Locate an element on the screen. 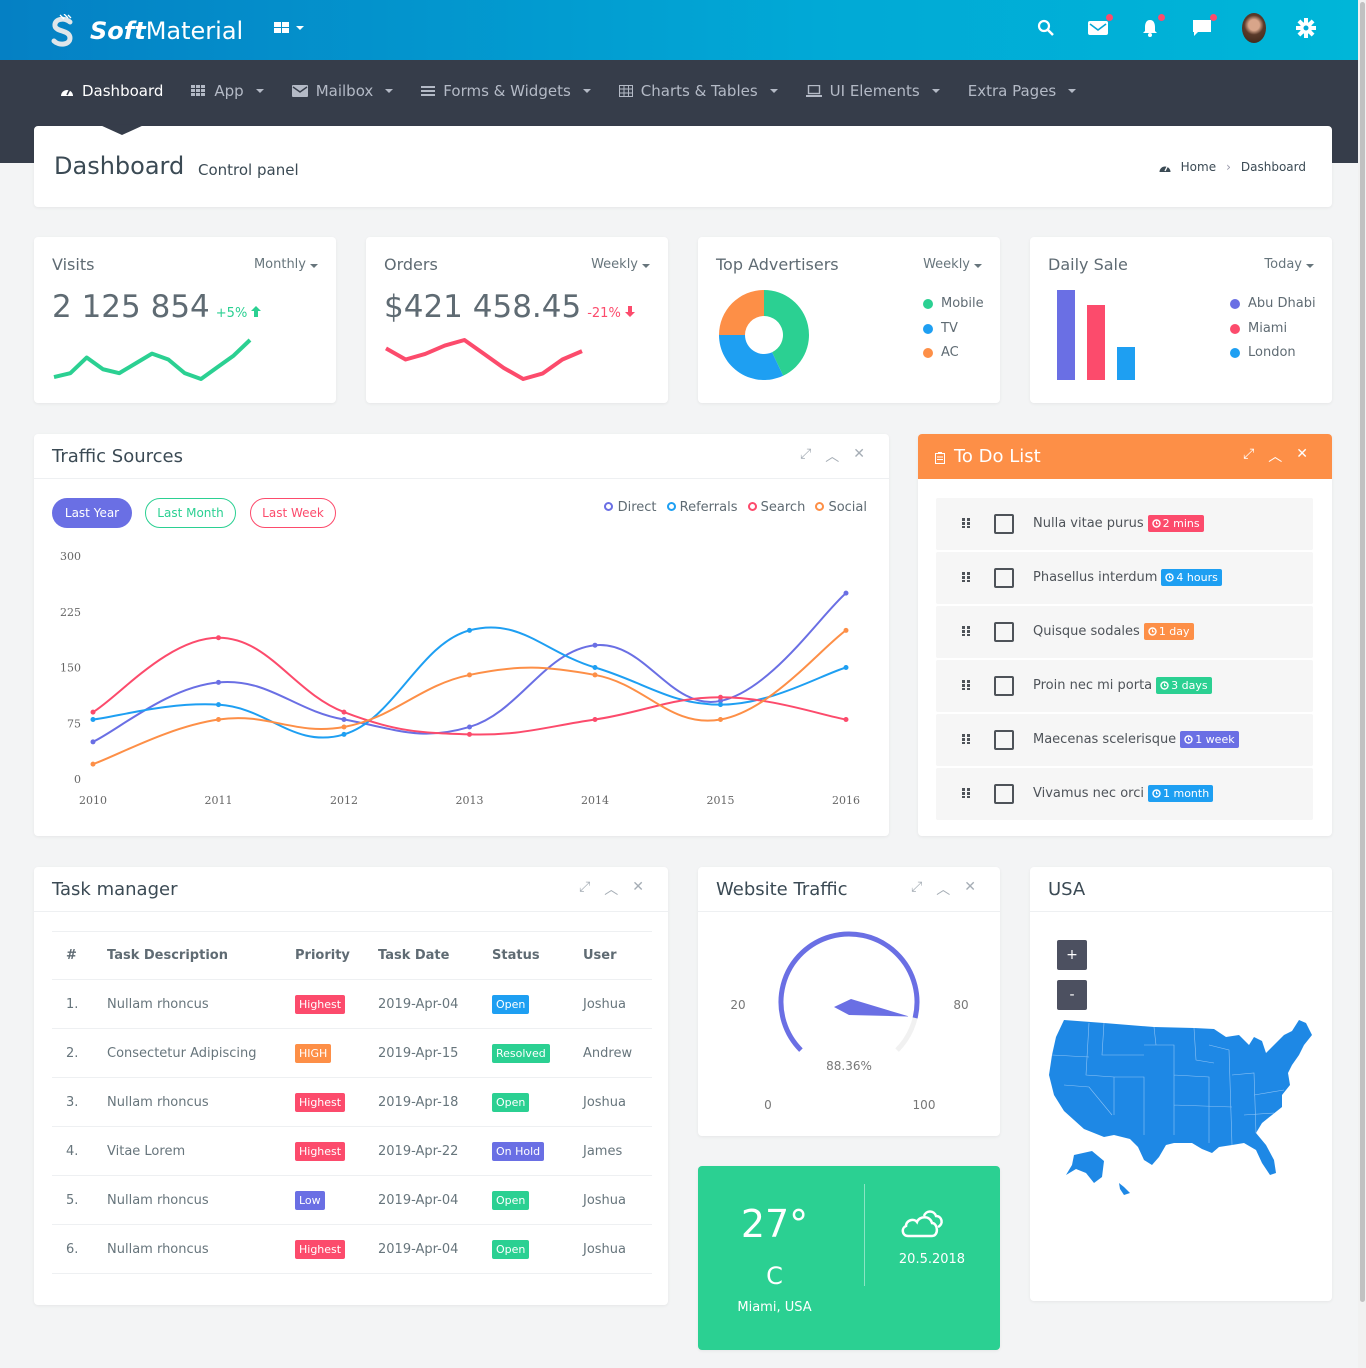 The width and height of the screenshot is (1366, 1368). col-date: Task Date is located at coordinates (435, 955).